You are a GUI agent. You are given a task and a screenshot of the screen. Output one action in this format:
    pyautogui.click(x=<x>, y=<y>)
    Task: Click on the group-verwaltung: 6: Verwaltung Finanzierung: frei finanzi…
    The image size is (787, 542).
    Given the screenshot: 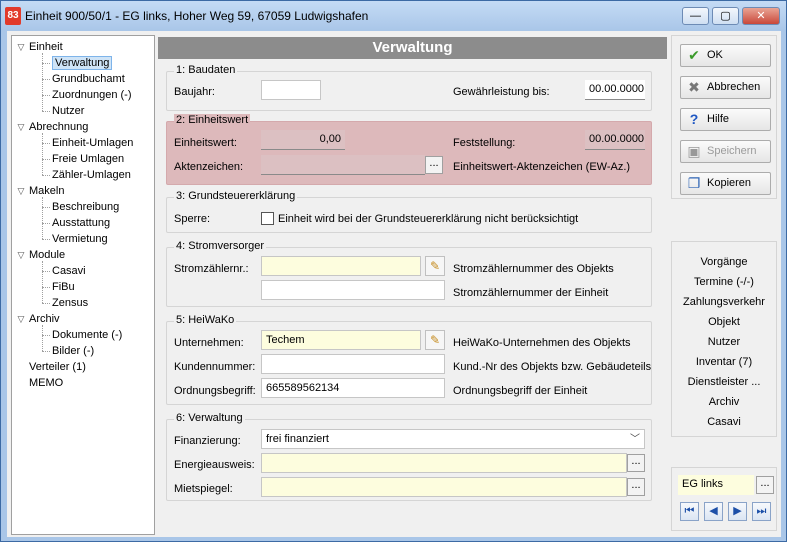 What is the action you would take?
    pyautogui.click(x=409, y=456)
    